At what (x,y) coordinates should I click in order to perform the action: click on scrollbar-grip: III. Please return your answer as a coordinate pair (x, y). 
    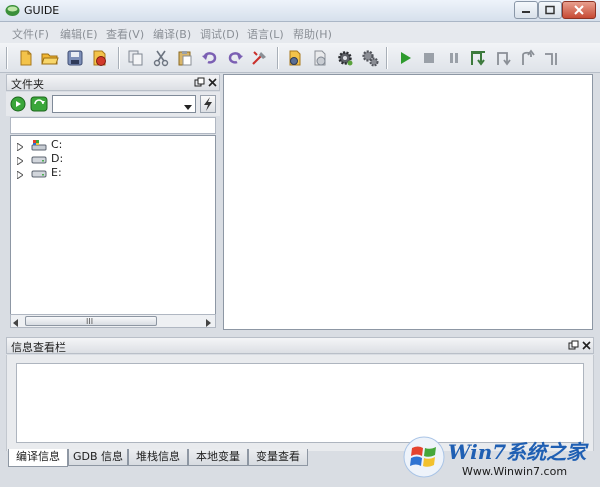
    Looking at the image, I should click on (90, 321).